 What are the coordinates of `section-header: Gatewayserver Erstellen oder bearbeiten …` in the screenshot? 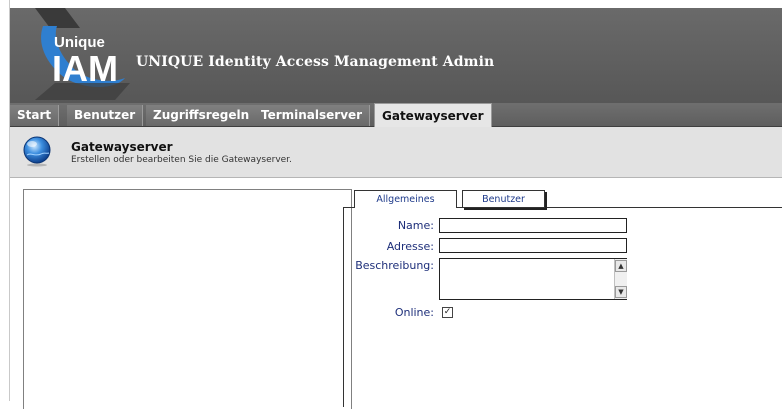 It's located at (396, 152).